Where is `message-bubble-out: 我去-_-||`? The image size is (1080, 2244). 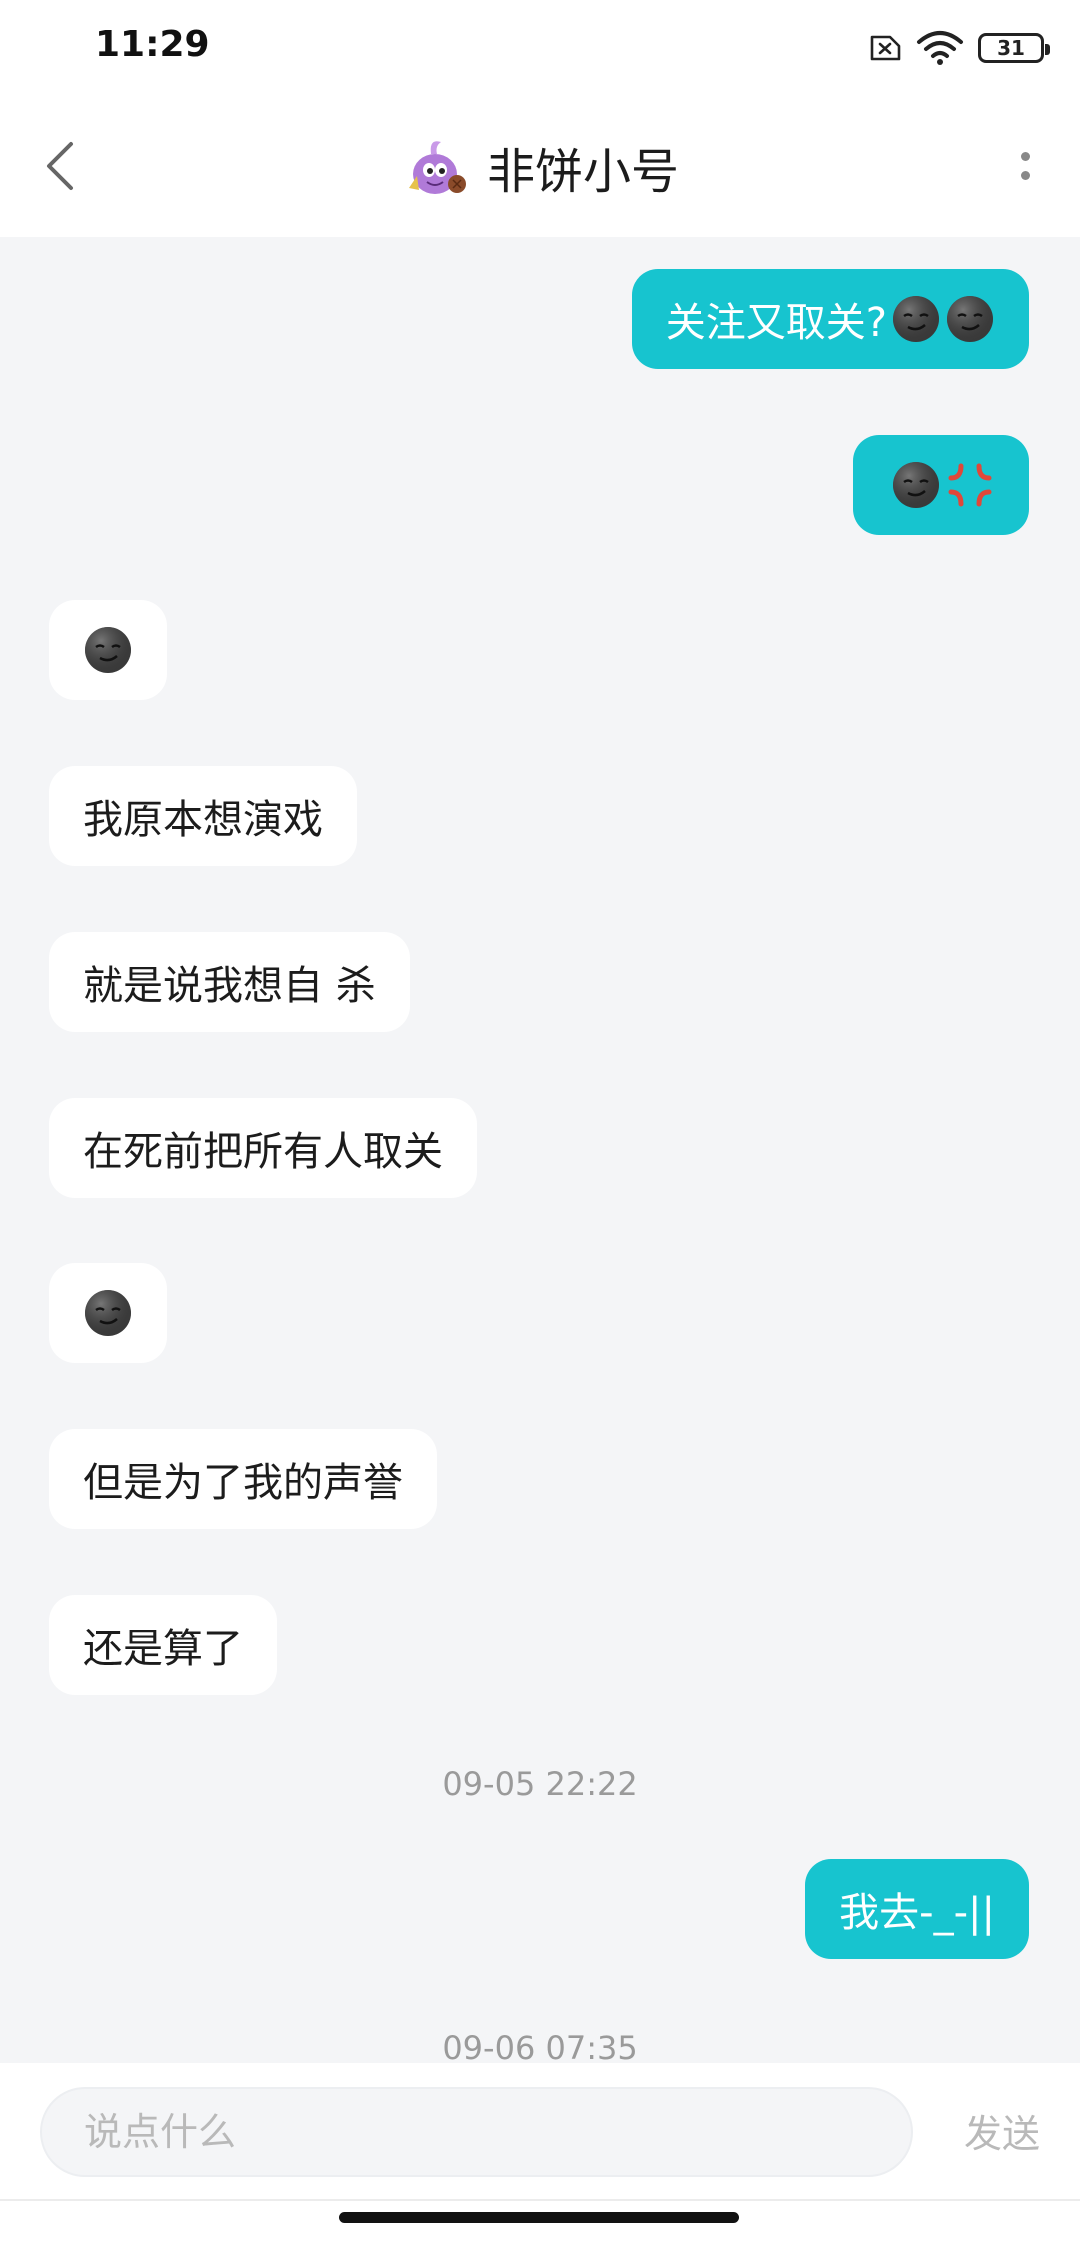 message-bubble-out: 我去-_-|| is located at coordinates (917, 1909).